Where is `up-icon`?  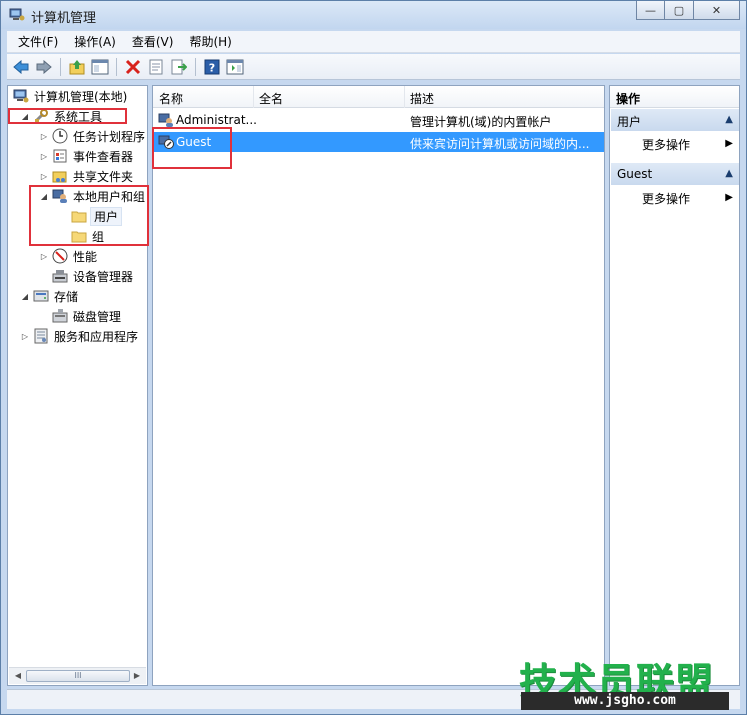
up-icon is located at coordinates (77, 67).